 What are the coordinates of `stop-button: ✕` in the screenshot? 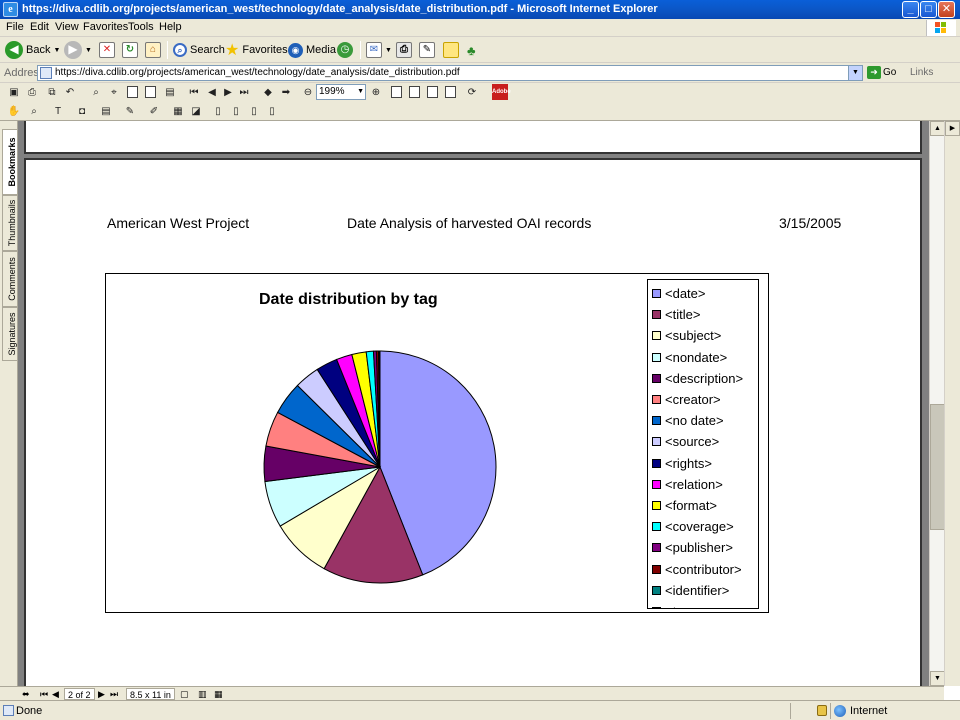 It's located at (107, 50).